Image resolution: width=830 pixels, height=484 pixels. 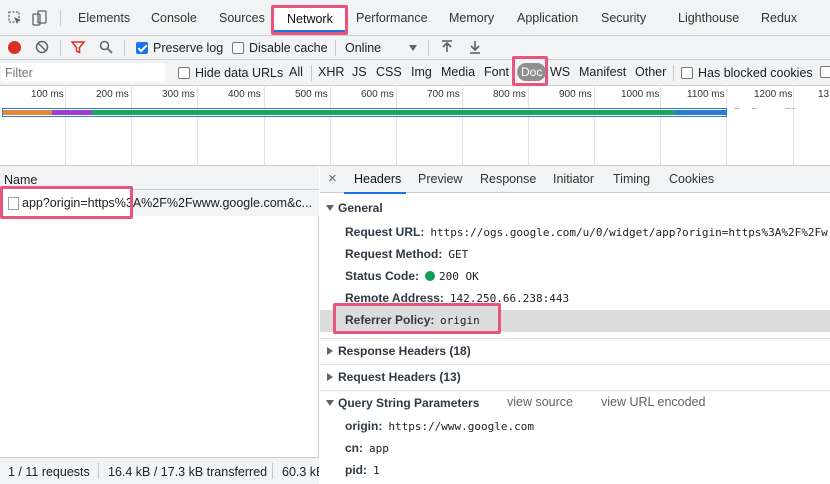 I want to click on tab-label: Memory, so click(x=472, y=18).